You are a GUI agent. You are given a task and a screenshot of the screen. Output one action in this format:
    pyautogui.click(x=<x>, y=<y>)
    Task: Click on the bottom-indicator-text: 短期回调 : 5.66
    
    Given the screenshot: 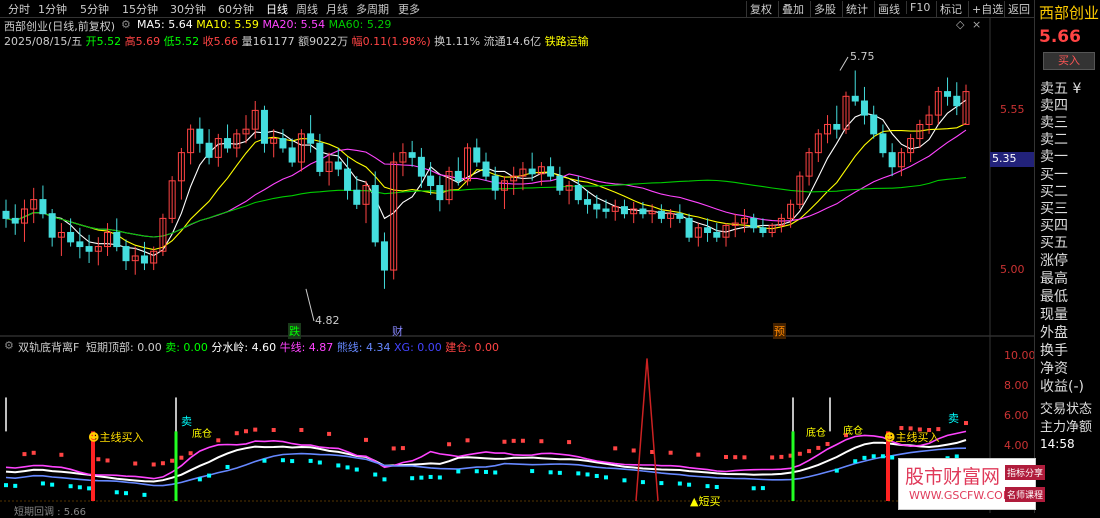 What is the action you would take?
    pyautogui.click(x=50, y=512)
    